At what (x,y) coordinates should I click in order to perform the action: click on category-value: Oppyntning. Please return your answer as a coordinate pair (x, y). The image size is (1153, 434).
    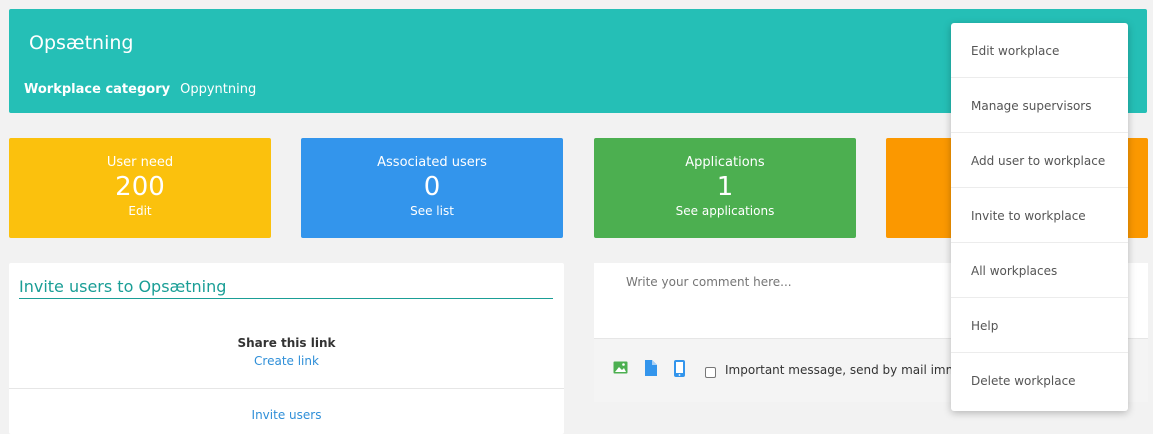
    Looking at the image, I should click on (218, 89).